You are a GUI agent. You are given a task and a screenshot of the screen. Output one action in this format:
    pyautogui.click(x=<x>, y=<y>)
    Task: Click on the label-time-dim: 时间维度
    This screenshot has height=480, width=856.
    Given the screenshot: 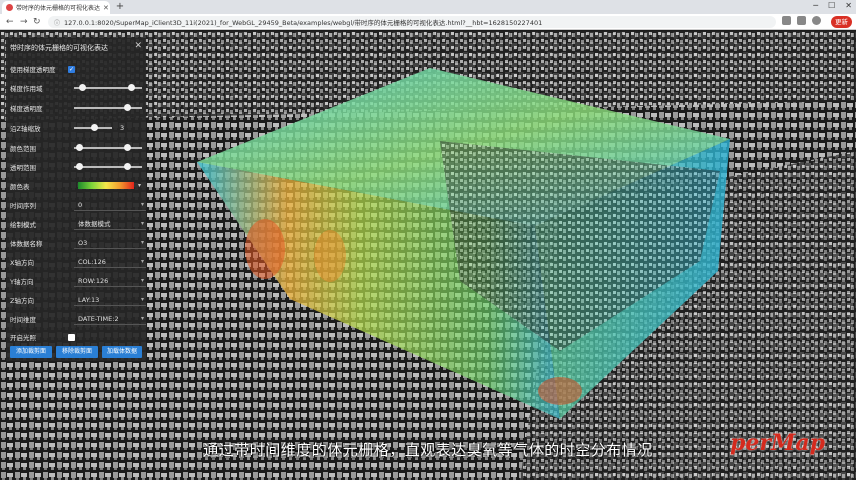 What is the action you would take?
    pyautogui.click(x=23, y=320)
    